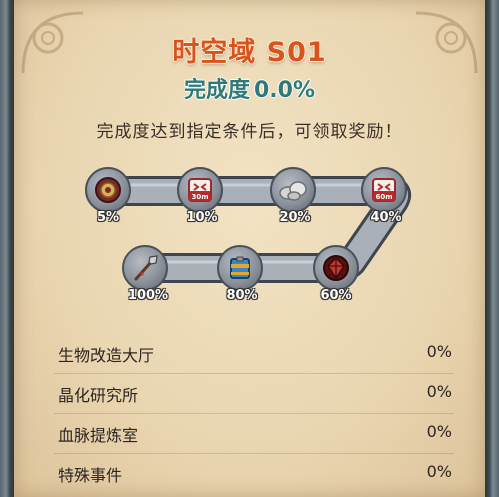 Image resolution: width=499 pixels, height=497 pixels. What do you see at coordinates (254, 354) in the screenshot?
I see `list-item: 生物改造大厅 0%` at bounding box center [254, 354].